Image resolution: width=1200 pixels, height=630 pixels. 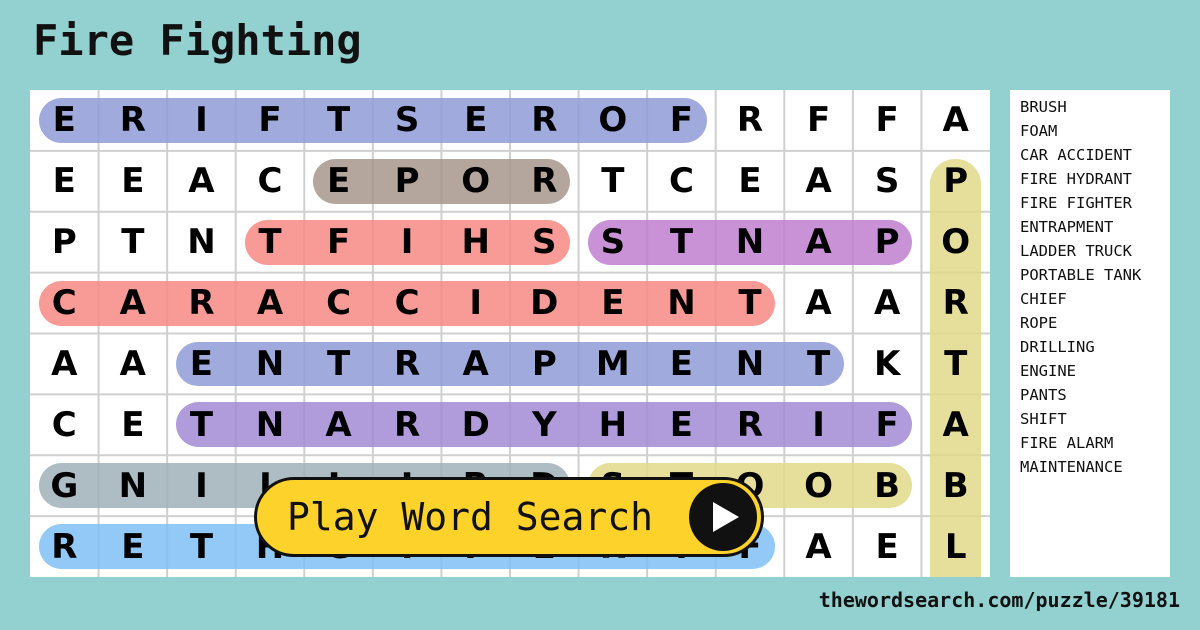 What do you see at coordinates (955, 546) in the screenshot?
I see `grid-letter: L` at bounding box center [955, 546].